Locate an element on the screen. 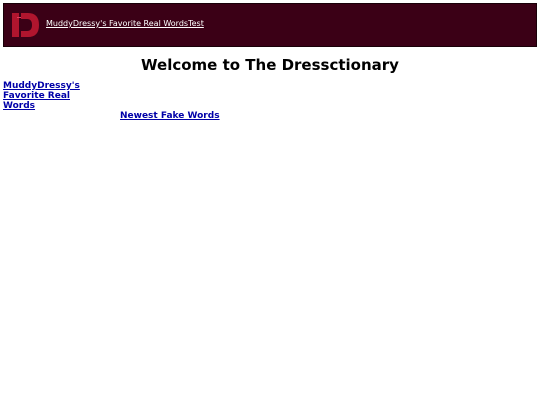 The width and height of the screenshot is (540, 405). link-favorite-real-words: MuddyDressy's Favorite Real Words is located at coordinates (43, 96).